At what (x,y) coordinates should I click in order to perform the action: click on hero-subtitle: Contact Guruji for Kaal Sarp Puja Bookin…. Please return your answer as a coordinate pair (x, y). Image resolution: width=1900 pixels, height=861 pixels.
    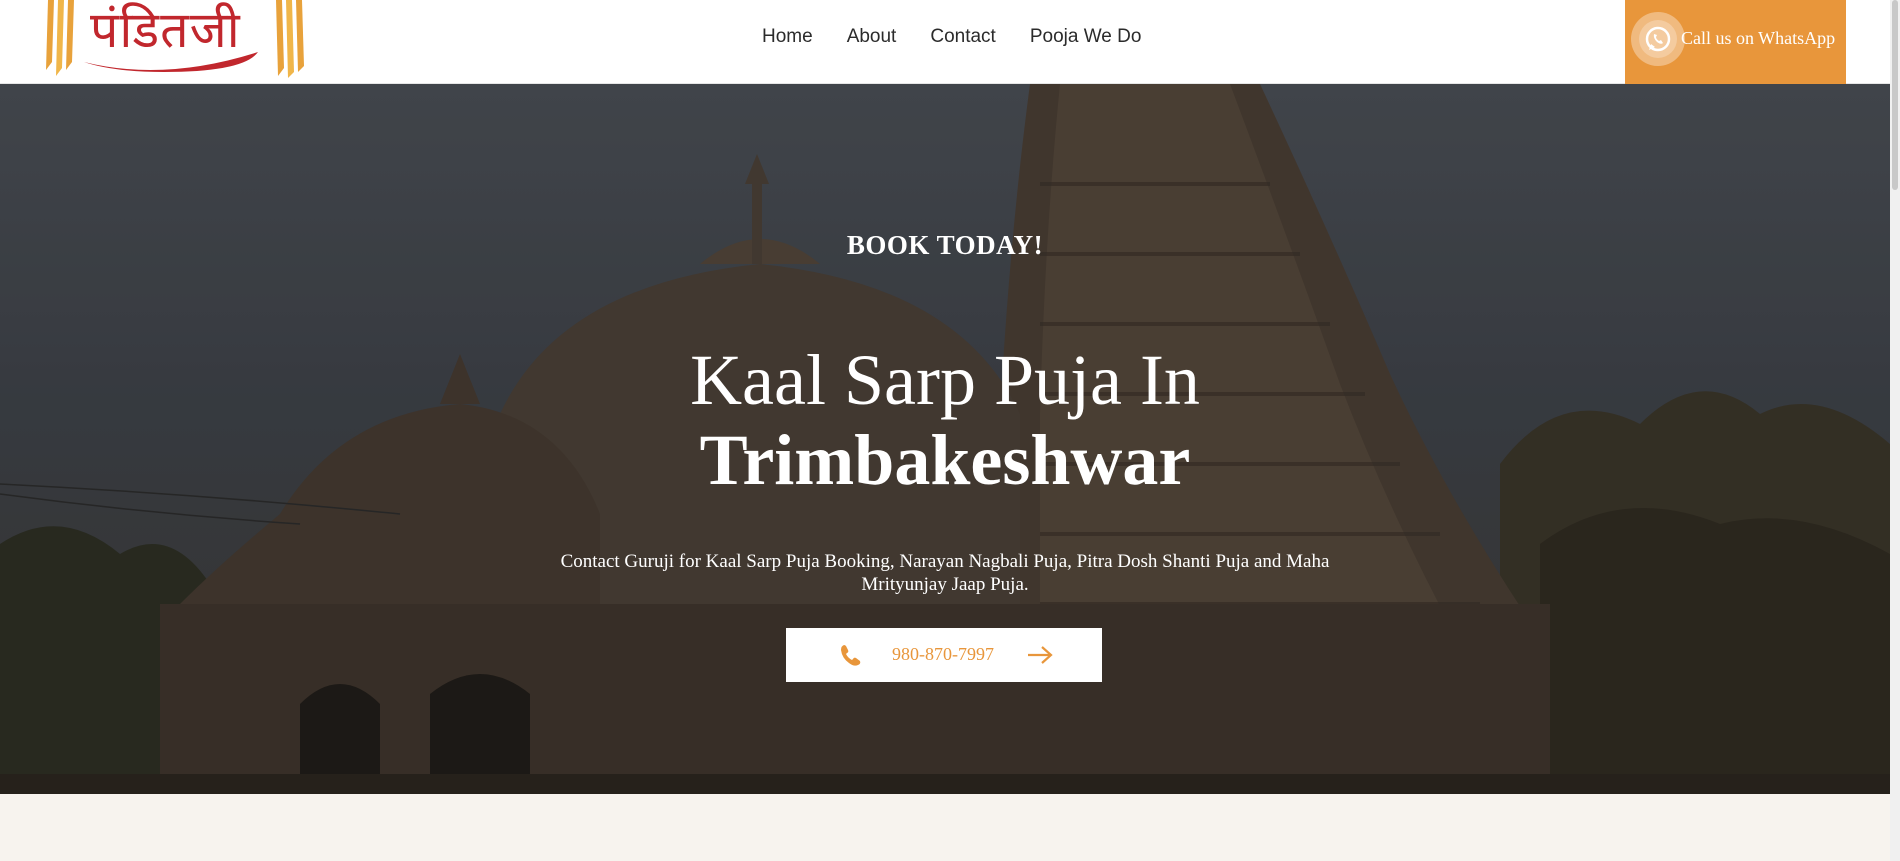
    Looking at the image, I should click on (945, 573).